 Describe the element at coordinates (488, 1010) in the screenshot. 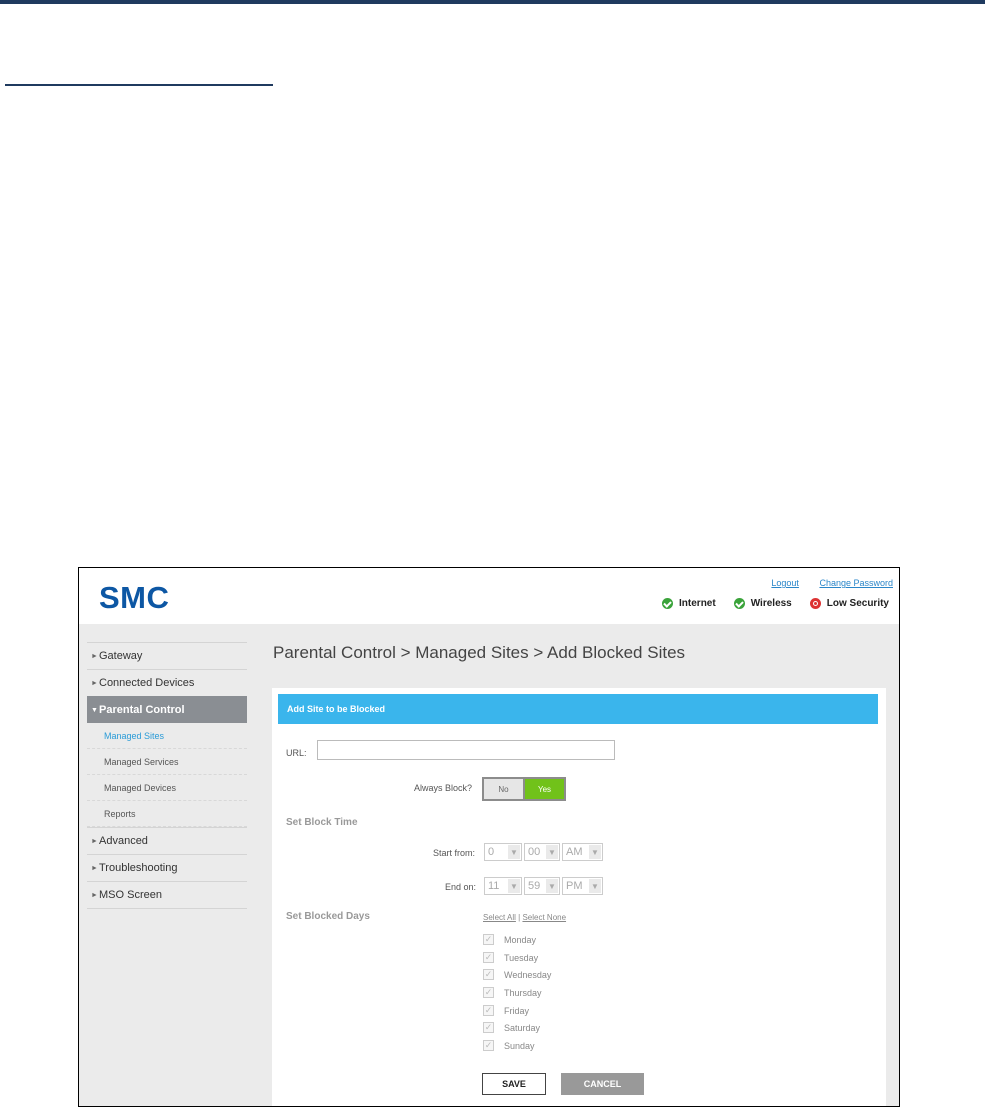

I see `checkbox-friday: ✓` at that location.